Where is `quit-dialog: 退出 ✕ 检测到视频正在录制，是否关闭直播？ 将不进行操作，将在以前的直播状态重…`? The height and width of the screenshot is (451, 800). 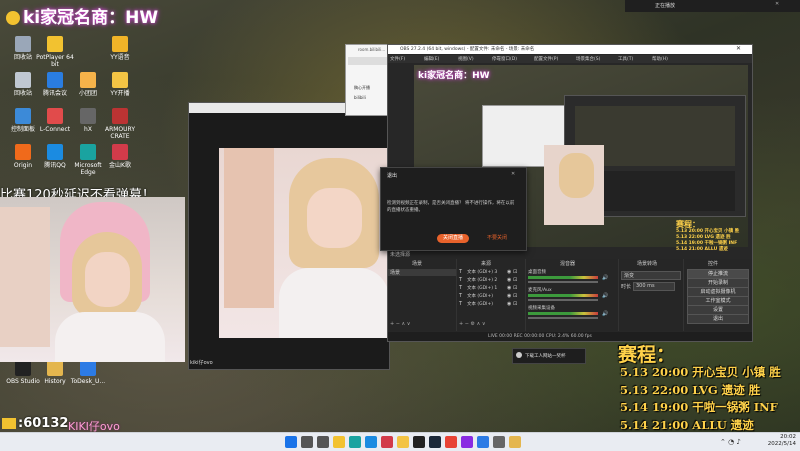 quit-dialog: 退出 ✕ 检测到视频正在录制，是否关闭直播？ 将不进行操作，将在以前的直播状态重… is located at coordinates (453, 209).